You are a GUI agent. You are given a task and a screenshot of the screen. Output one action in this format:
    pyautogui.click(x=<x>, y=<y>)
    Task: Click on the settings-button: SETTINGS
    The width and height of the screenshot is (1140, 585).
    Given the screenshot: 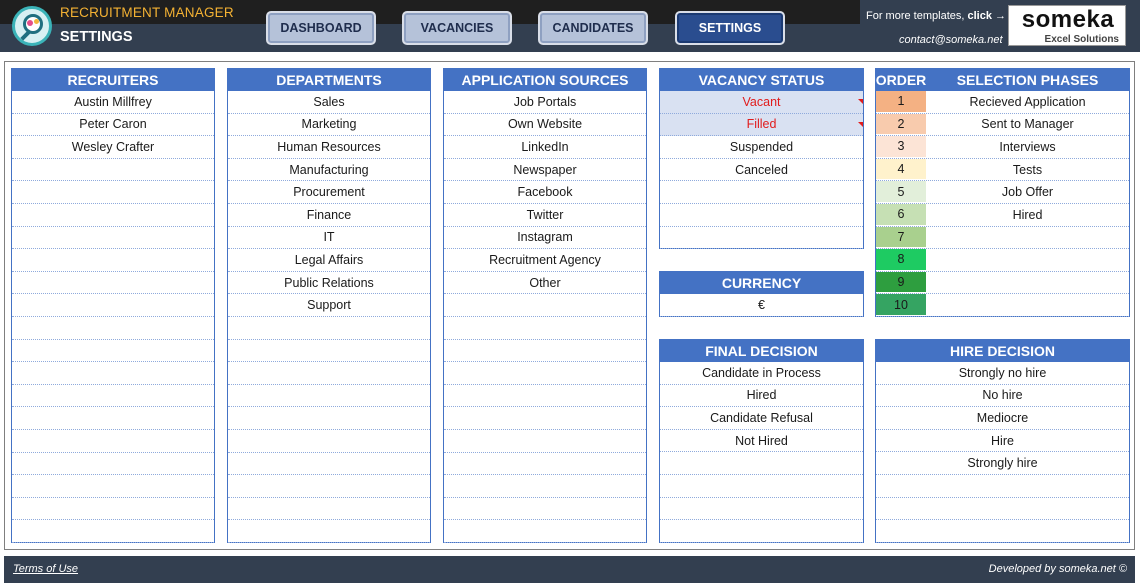 What is the action you would take?
    pyautogui.click(x=730, y=28)
    